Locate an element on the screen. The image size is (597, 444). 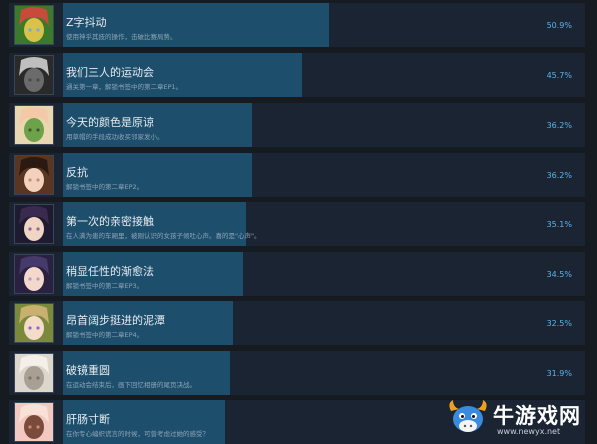
thumb-healing-method-icon is located at coordinates (34, 274).